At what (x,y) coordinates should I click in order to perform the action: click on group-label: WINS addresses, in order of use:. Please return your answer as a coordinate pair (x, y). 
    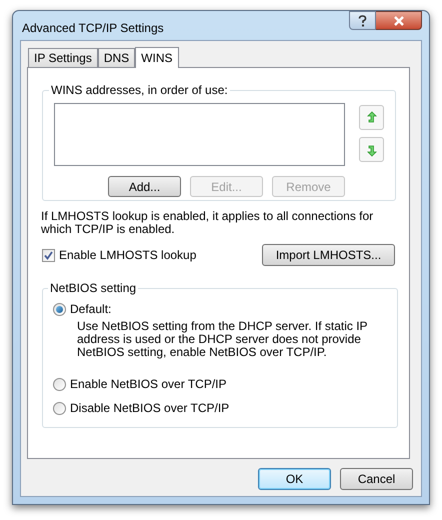
    Looking at the image, I should click on (139, 90).